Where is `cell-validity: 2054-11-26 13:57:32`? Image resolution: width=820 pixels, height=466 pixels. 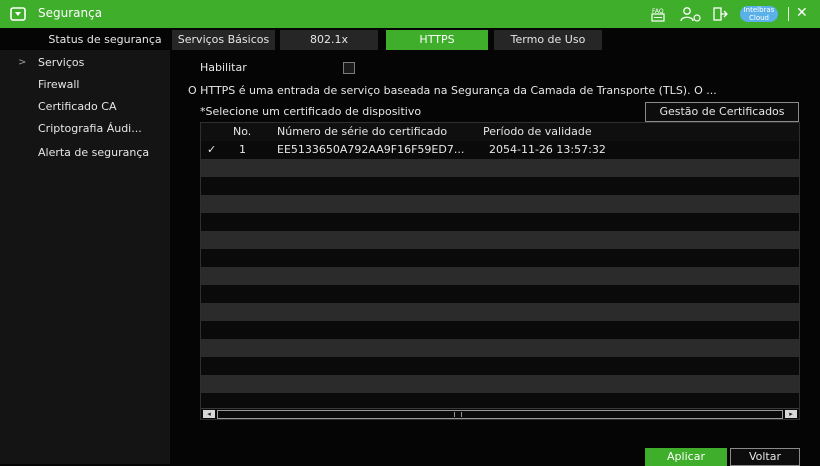 cell-validity: 2054-11-26 13:57:32 is located at coordinates (547, 149).